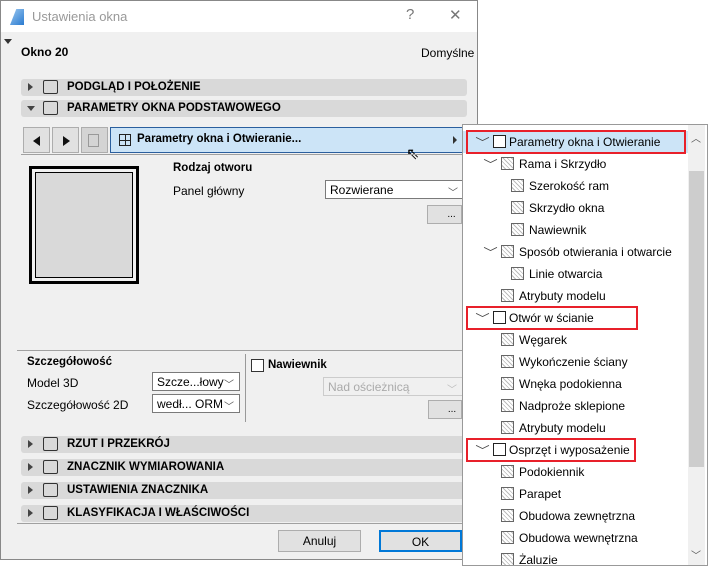 This screenshot has width=708, height=566. Describe the element at coordinates (125, 140) in the screenshot. I see `window-grid-icon` at that location.